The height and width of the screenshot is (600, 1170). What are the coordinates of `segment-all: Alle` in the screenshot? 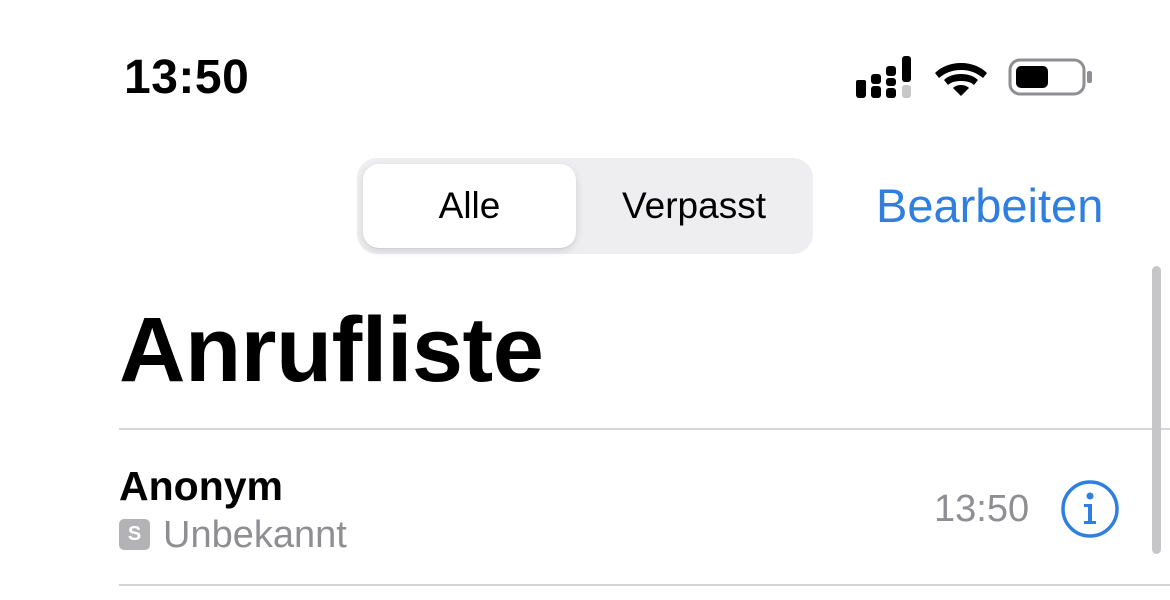 It's located at (469, 206).